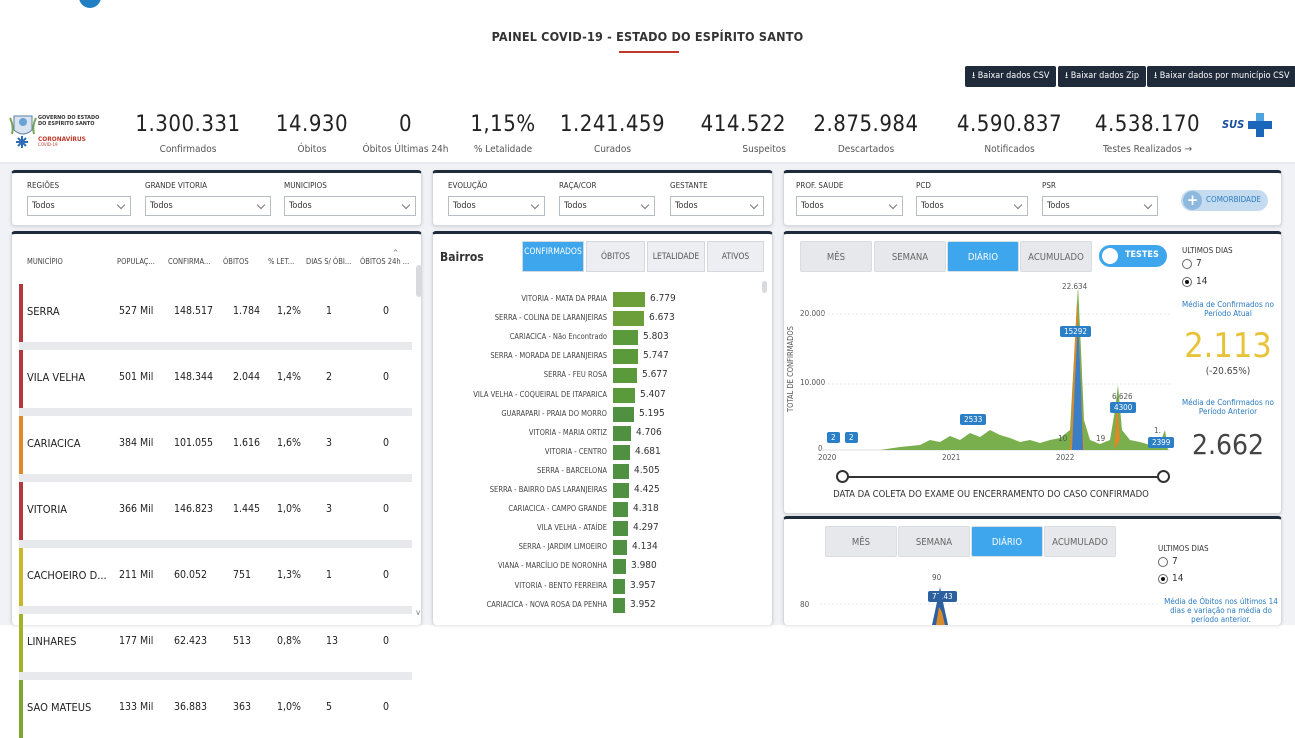 The width and height of the screenshot is (1295, 738). What do you see at coordinates (676, 256) in the screenshot?
I see `tab-letalidade: LETALIDADE` at bounding box center [676, 256].